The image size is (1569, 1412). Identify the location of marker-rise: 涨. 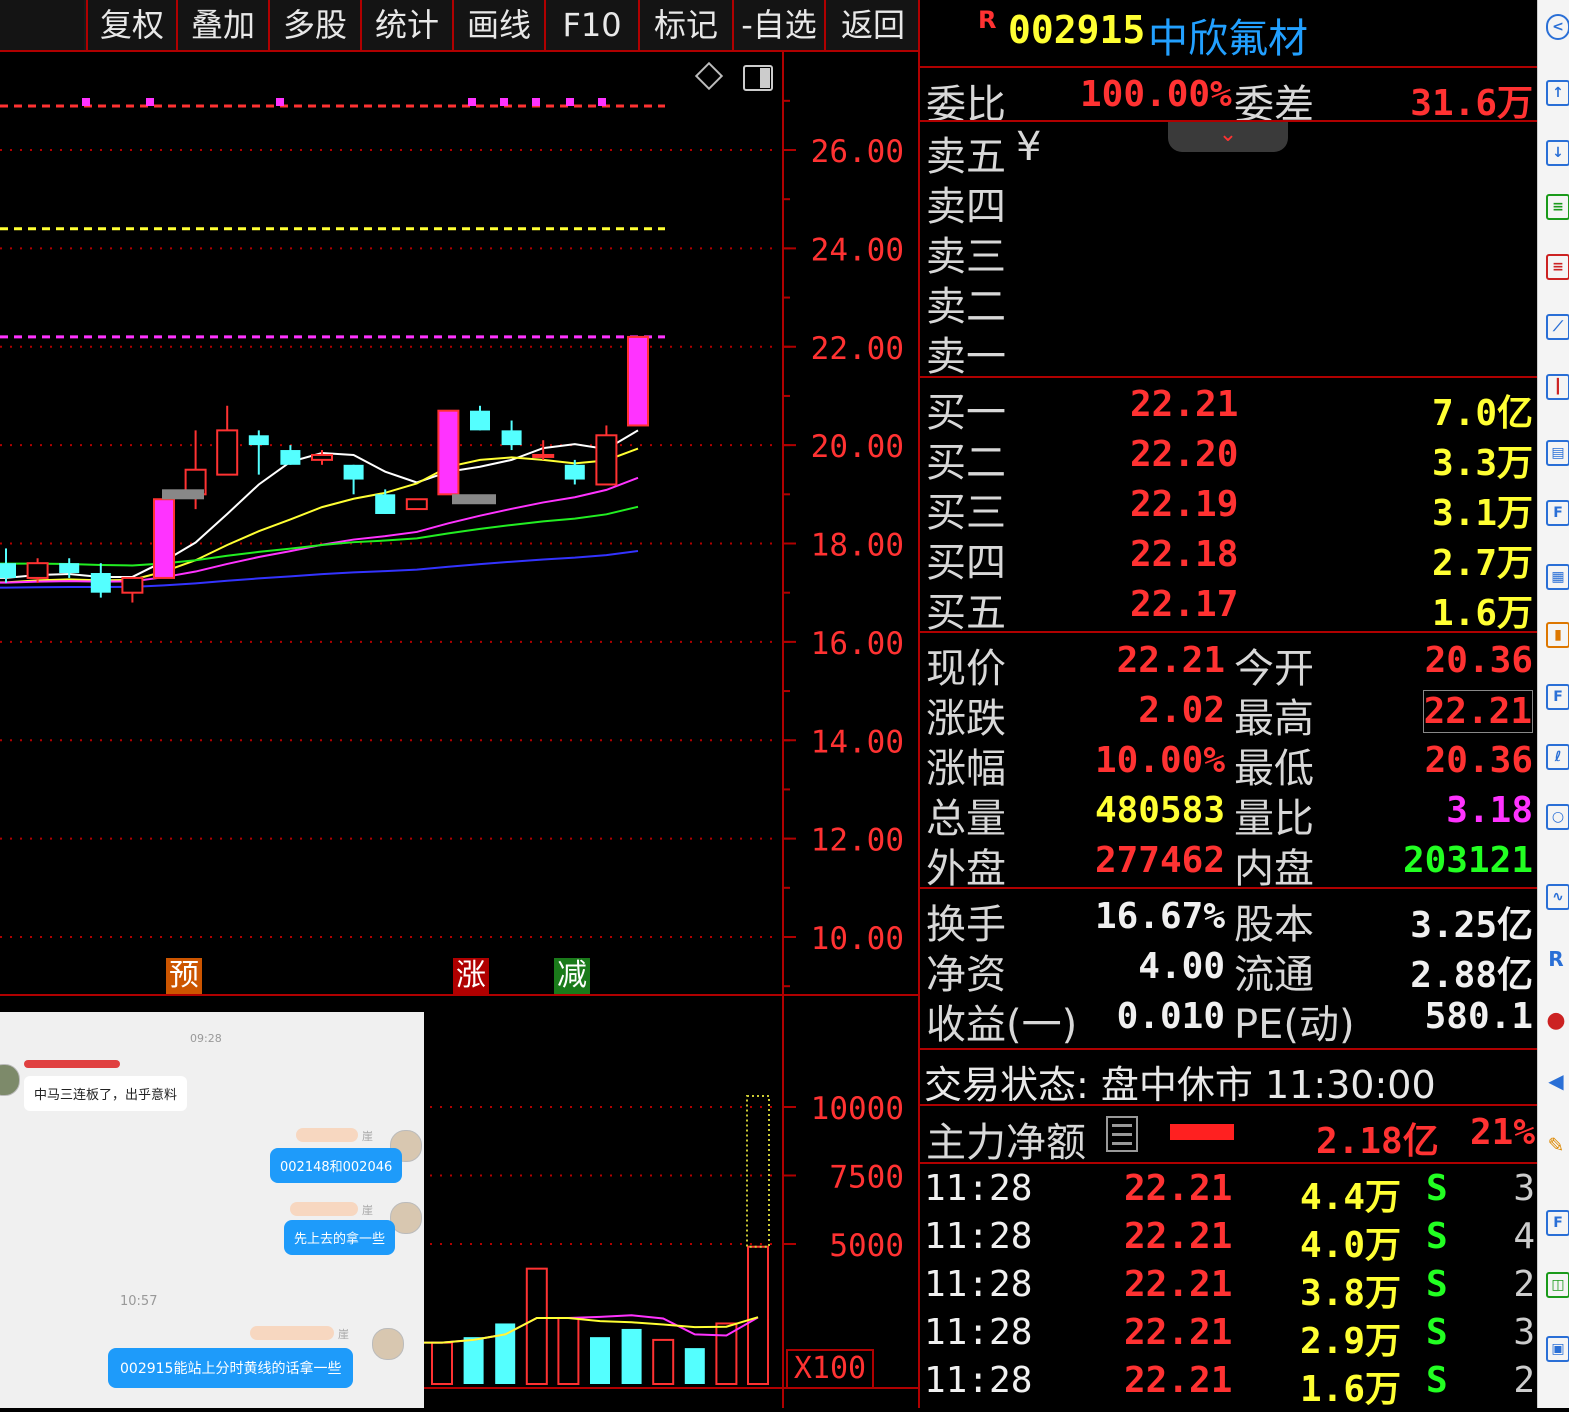
(471, 976).